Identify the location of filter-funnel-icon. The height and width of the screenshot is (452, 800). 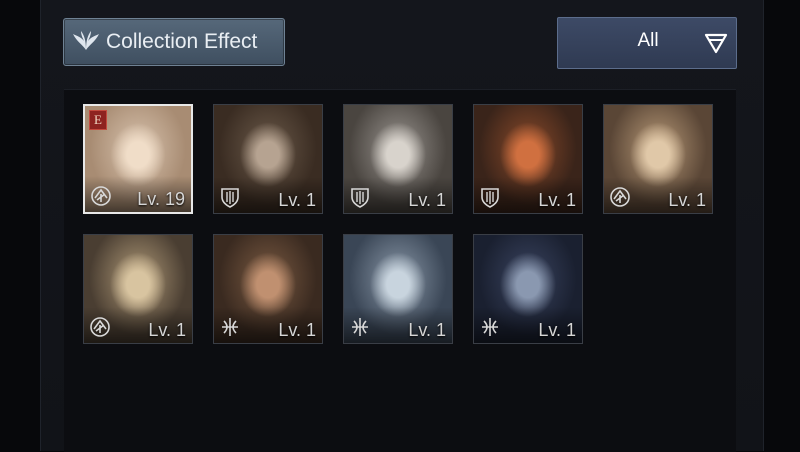
(716, 43).